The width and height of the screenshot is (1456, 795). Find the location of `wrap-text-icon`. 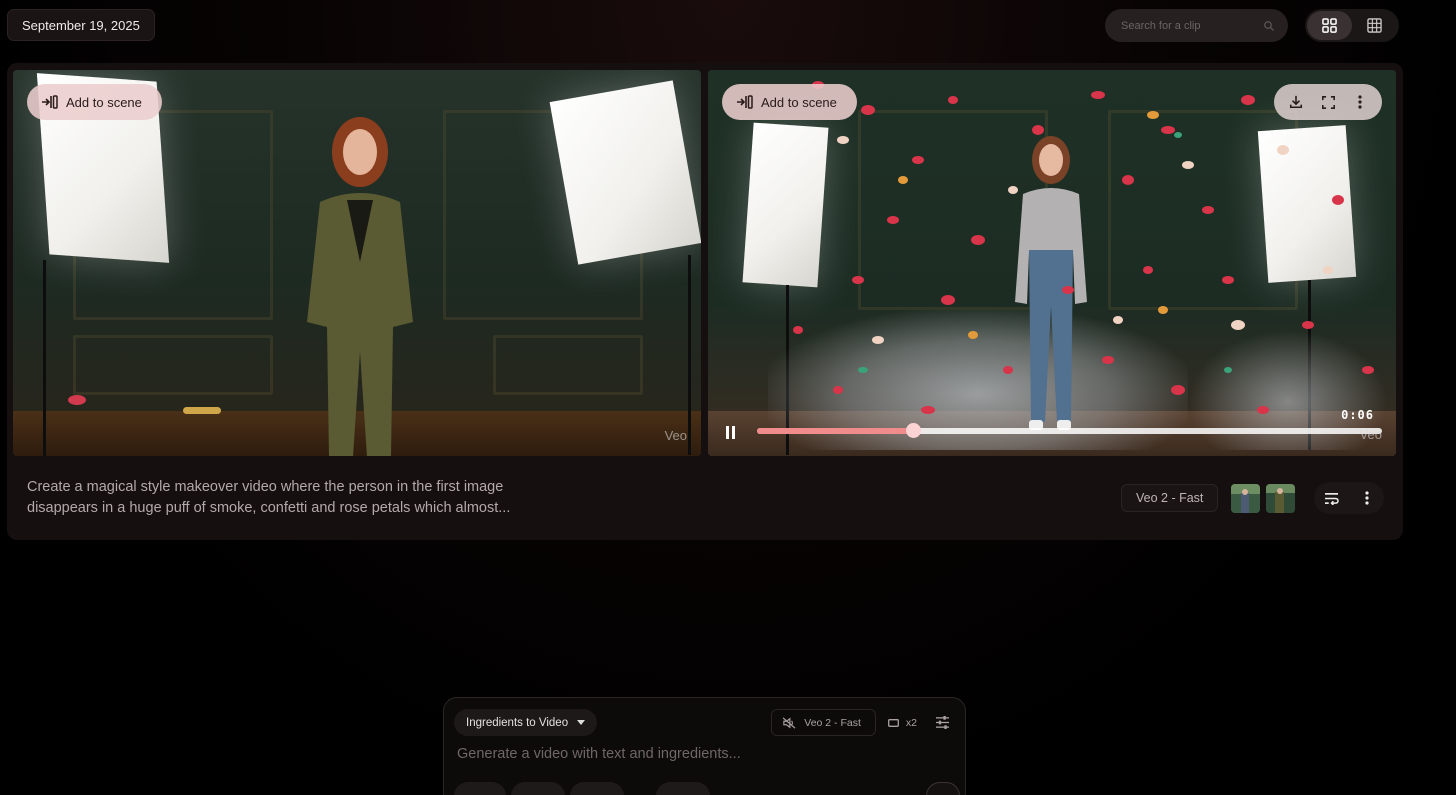

wrap-text-icon is located at coordinates (1331, 498).